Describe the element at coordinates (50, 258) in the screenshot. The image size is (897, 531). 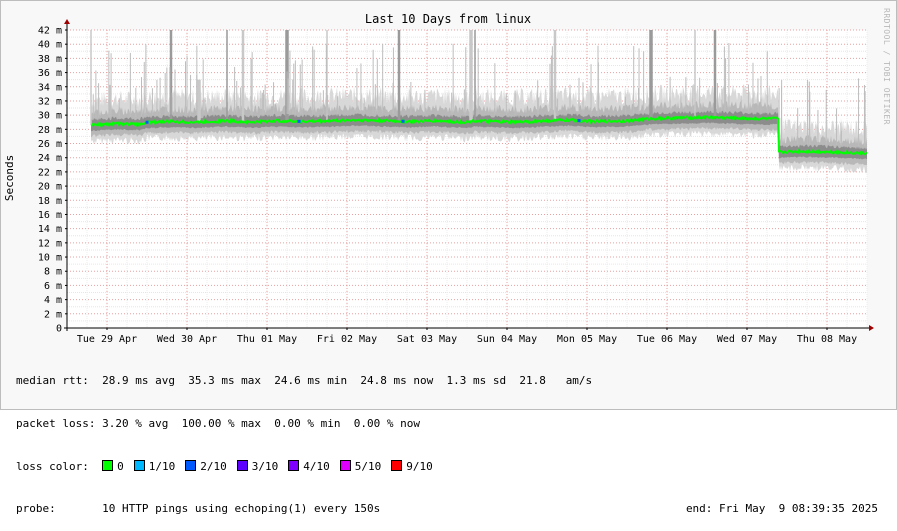
I see `y-tick-label: 10 m` at that location.